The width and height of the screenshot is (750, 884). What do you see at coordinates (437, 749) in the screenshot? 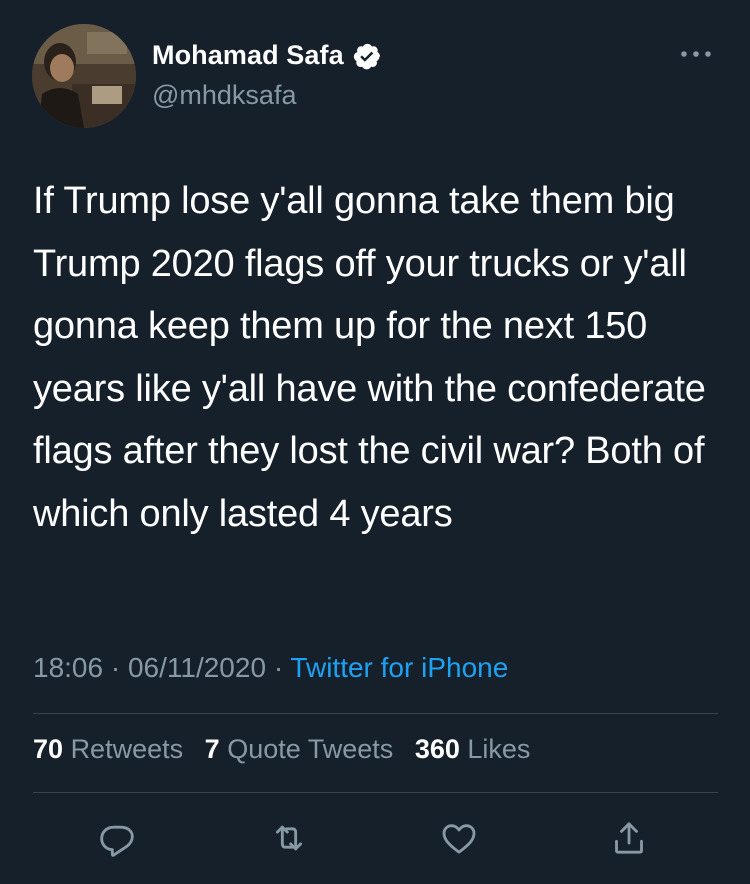
I see `likes-count: 360` at bounding box center [437, 749].